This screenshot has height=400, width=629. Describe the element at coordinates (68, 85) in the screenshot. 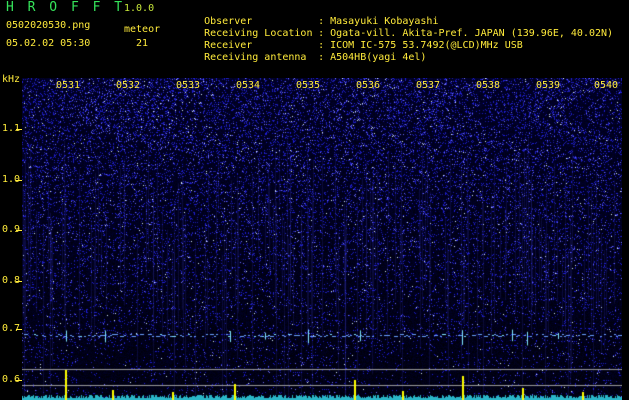

I see `x-tick-label: 0531` at that location.